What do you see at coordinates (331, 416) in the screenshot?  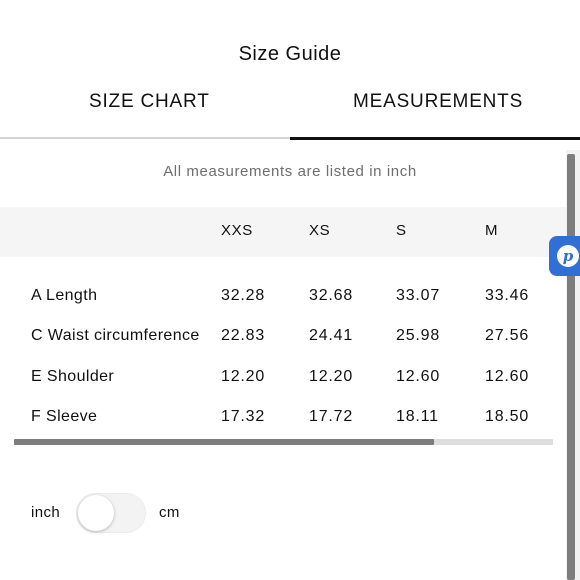 I see `table-cell: 17.72` at bounding box center [331, 416].